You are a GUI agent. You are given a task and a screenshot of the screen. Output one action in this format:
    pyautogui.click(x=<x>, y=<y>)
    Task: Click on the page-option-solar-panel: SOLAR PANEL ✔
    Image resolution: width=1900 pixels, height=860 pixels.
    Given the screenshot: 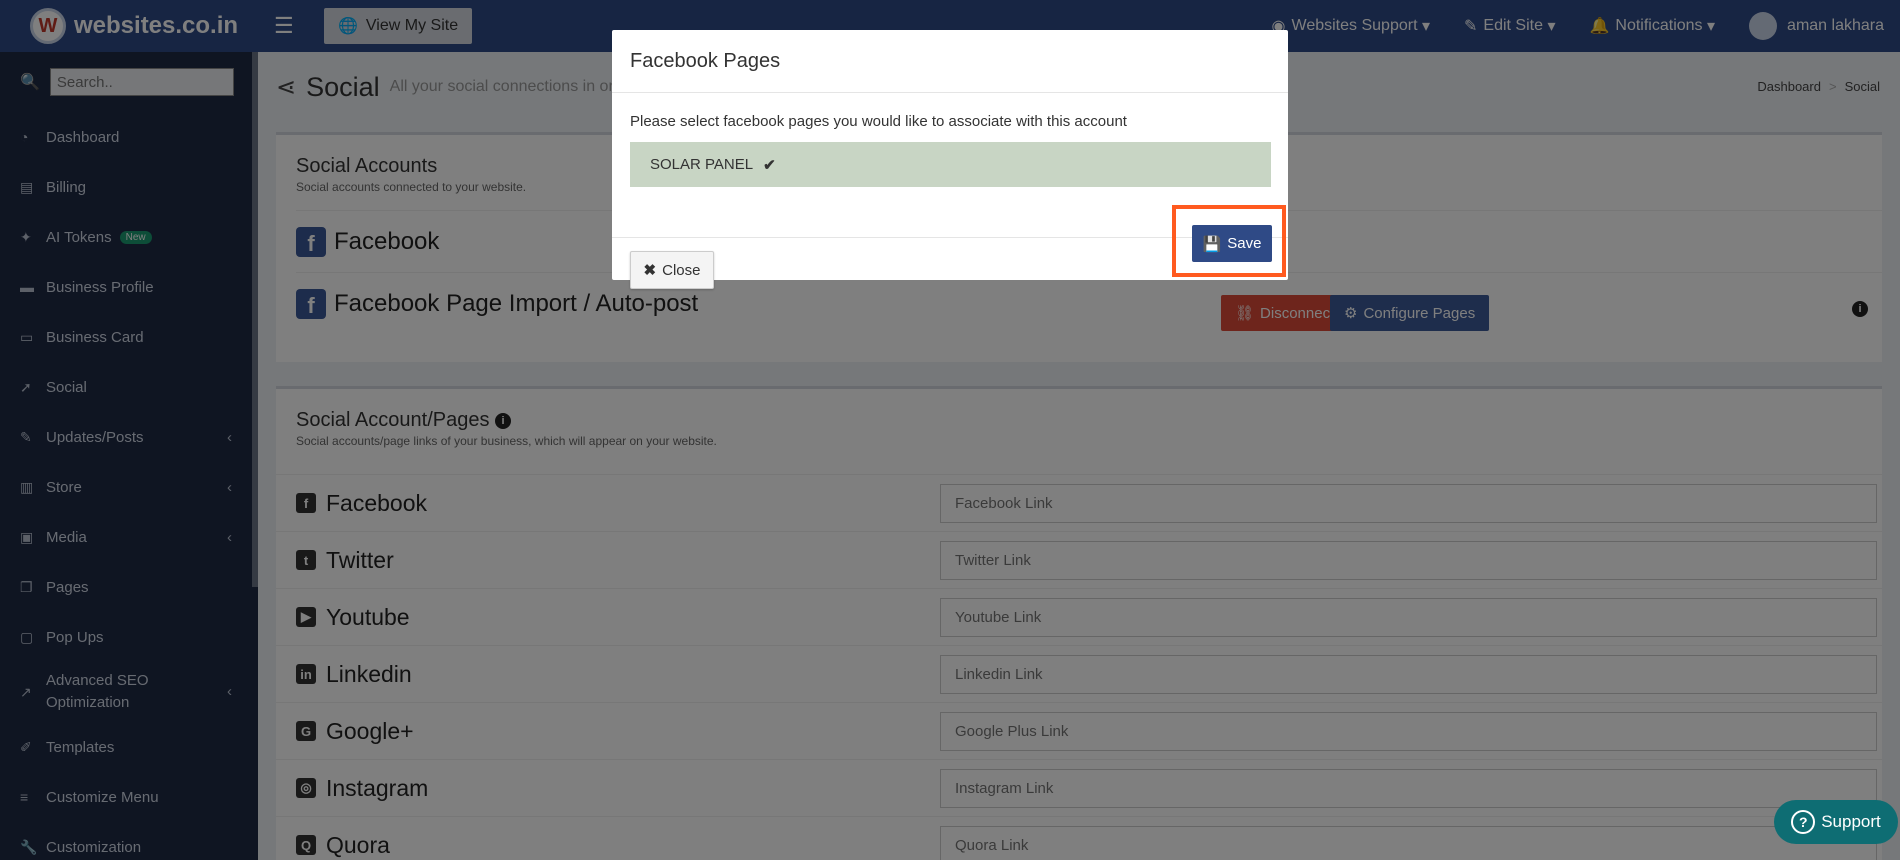 What is the action you would take?
    pyautogui.click(x=950, y=164)
    